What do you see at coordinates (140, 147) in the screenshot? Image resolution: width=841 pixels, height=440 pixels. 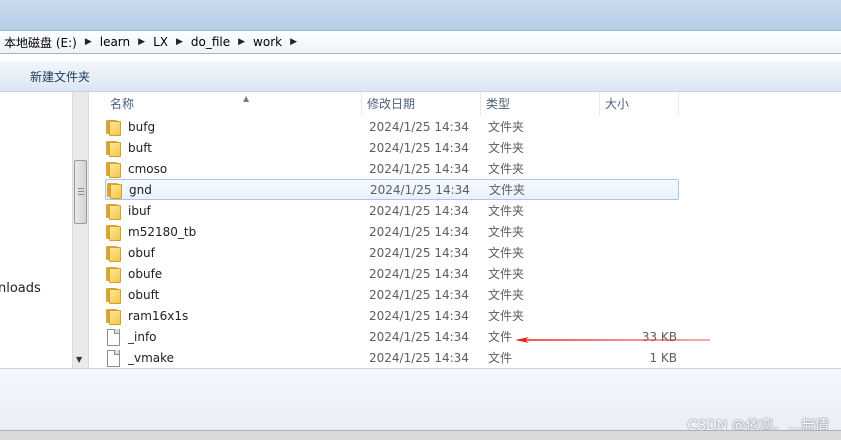 I see `file-name: buft` at bounding box center [140, 147].